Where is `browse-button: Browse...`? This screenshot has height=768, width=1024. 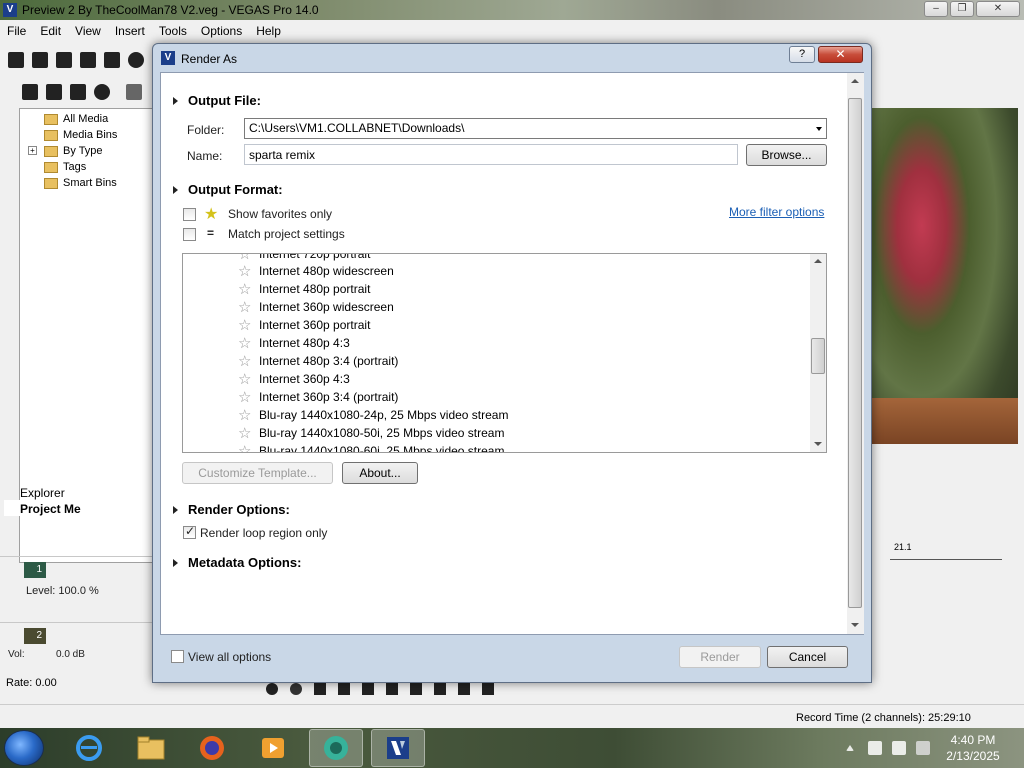 browse-button: Browse... is located at coordinates (786, 155).